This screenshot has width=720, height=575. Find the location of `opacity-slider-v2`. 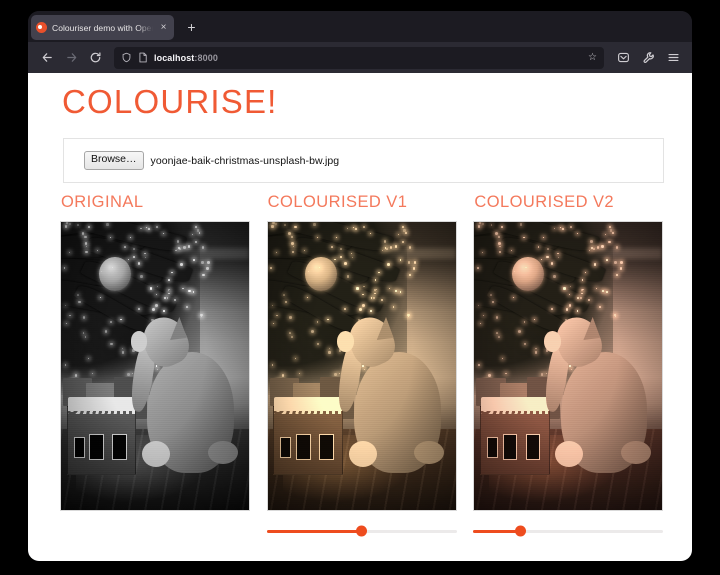

opacity-slider-v2 is located at coordinates (568, 531).